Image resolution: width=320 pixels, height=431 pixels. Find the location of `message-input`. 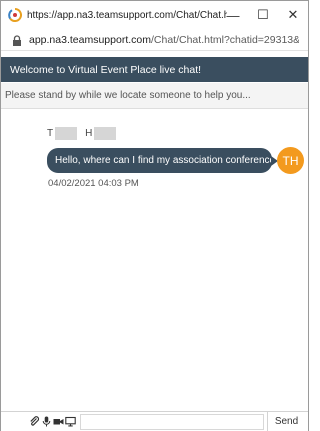

message-input is located at coordinates (172, 422).